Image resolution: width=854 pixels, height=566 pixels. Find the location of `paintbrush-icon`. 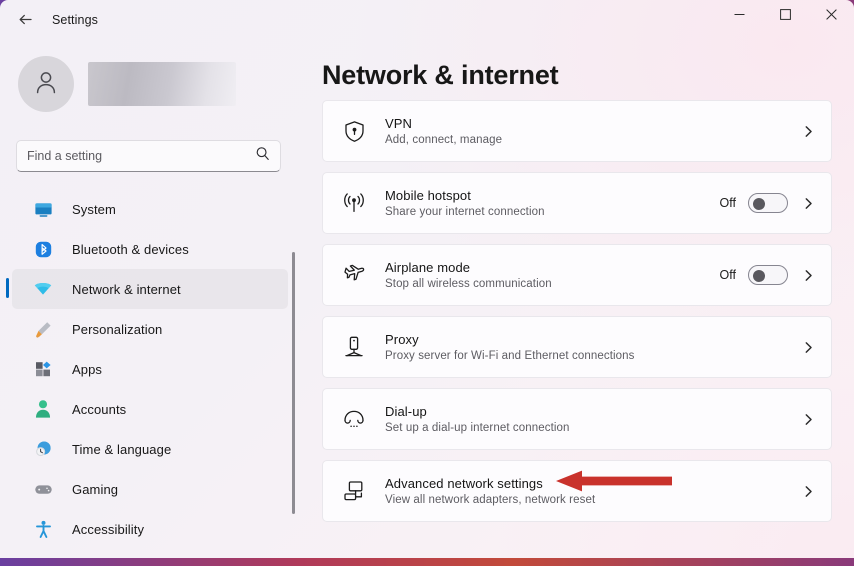

paintbrush-icon is located at coordinates (43, 329).